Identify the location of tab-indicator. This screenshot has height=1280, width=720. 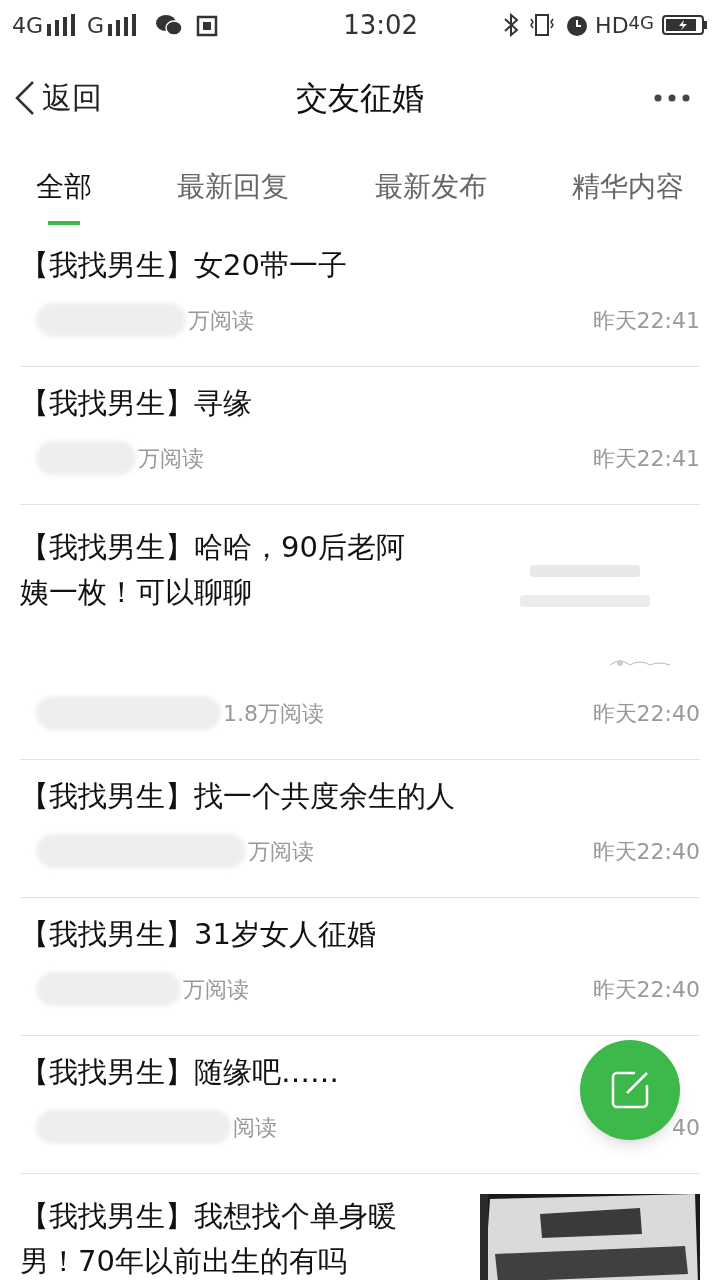
(64, 223).